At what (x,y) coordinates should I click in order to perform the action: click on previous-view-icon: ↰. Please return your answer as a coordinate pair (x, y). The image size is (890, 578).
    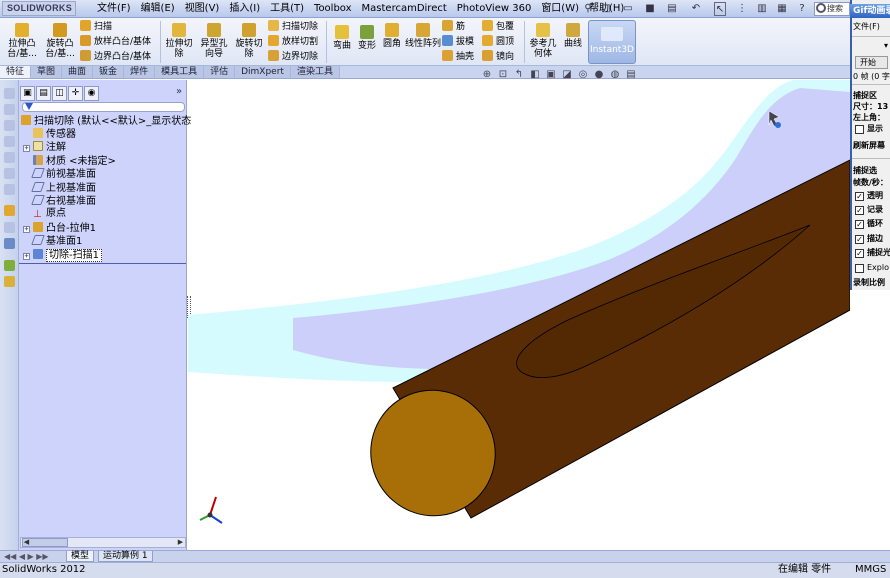
    Looking at the image, I should click on (519, 75).